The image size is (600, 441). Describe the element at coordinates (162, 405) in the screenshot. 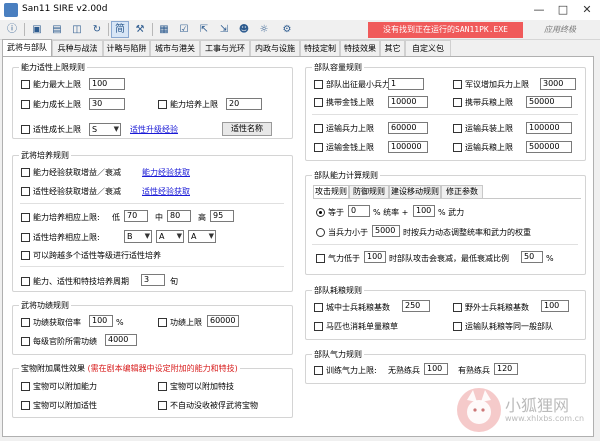

I see `no-drop-checkbox` at that location.